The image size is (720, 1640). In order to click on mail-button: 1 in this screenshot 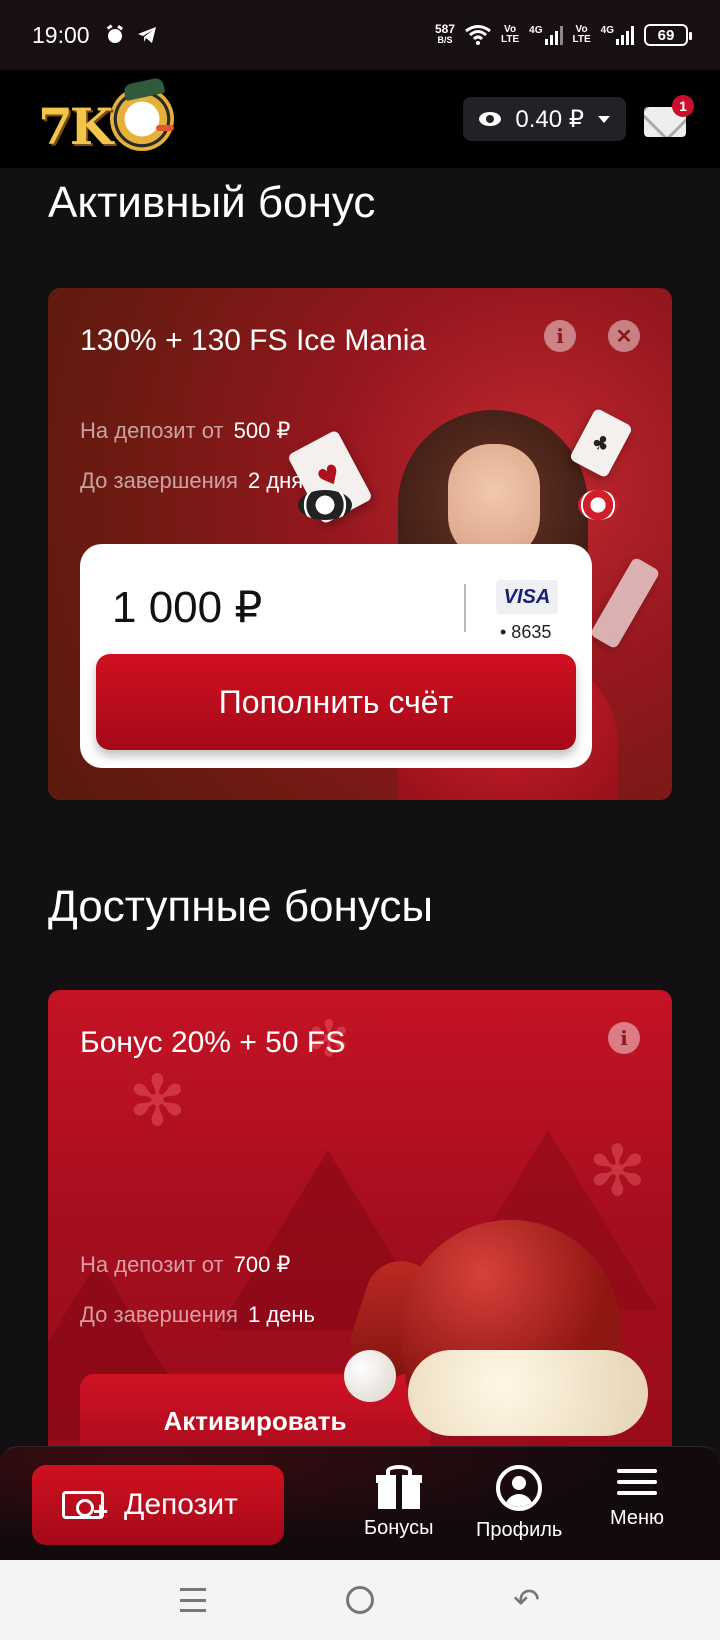, I will do `click(669, 116)`.